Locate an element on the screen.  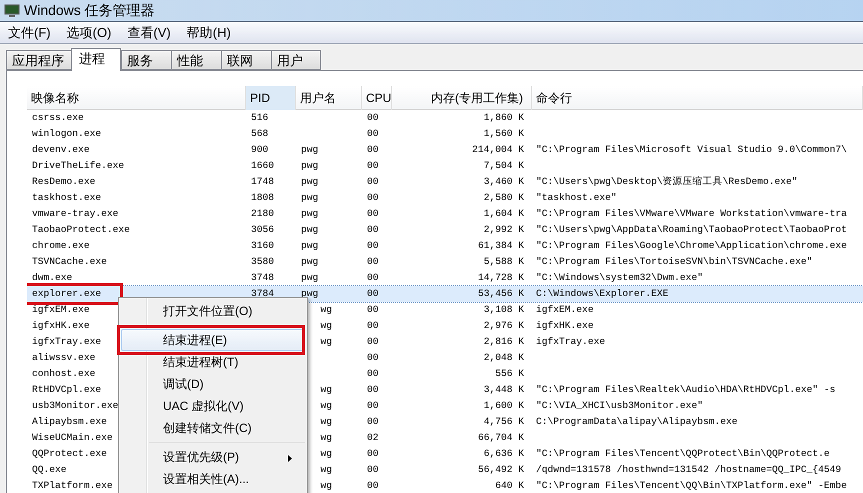
table-cell: ResDemo.exe is located at coordinates (64, 181).